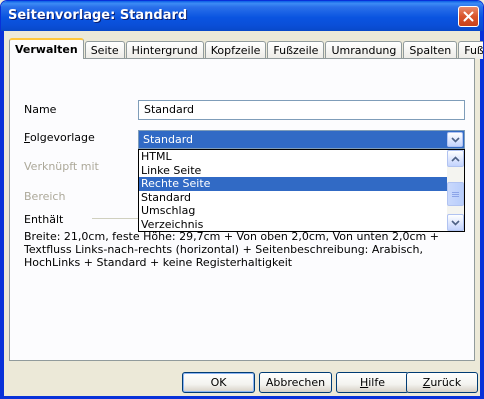  What do you see at coordinates (45, 196) in the screenshot?
I see `bereich-label: Bereich` at bounding box center [45, 196].